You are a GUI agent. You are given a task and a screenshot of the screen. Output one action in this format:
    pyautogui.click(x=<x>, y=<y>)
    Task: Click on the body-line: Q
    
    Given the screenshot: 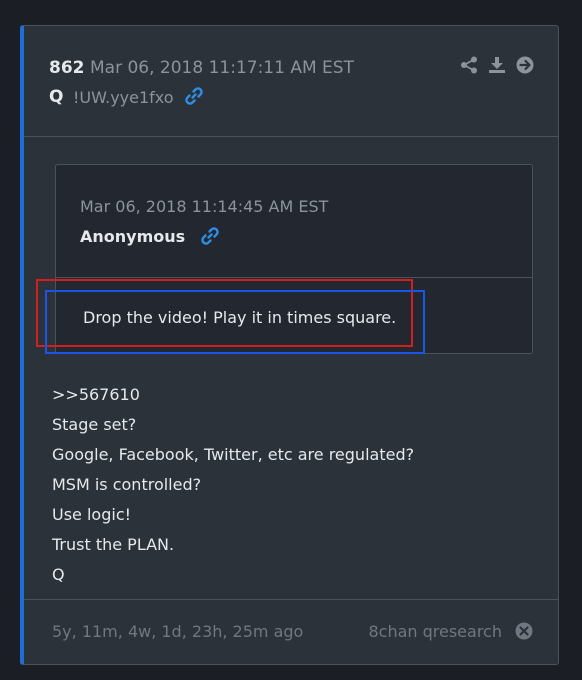 What is the action you would take?
    pyautogui.click(x=58, y=574)
    